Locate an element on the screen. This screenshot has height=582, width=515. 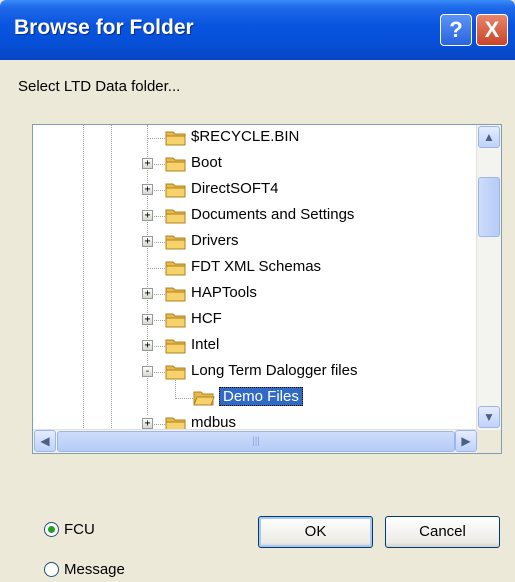
tree-item: + Intel is located at coordinates (255, 346).